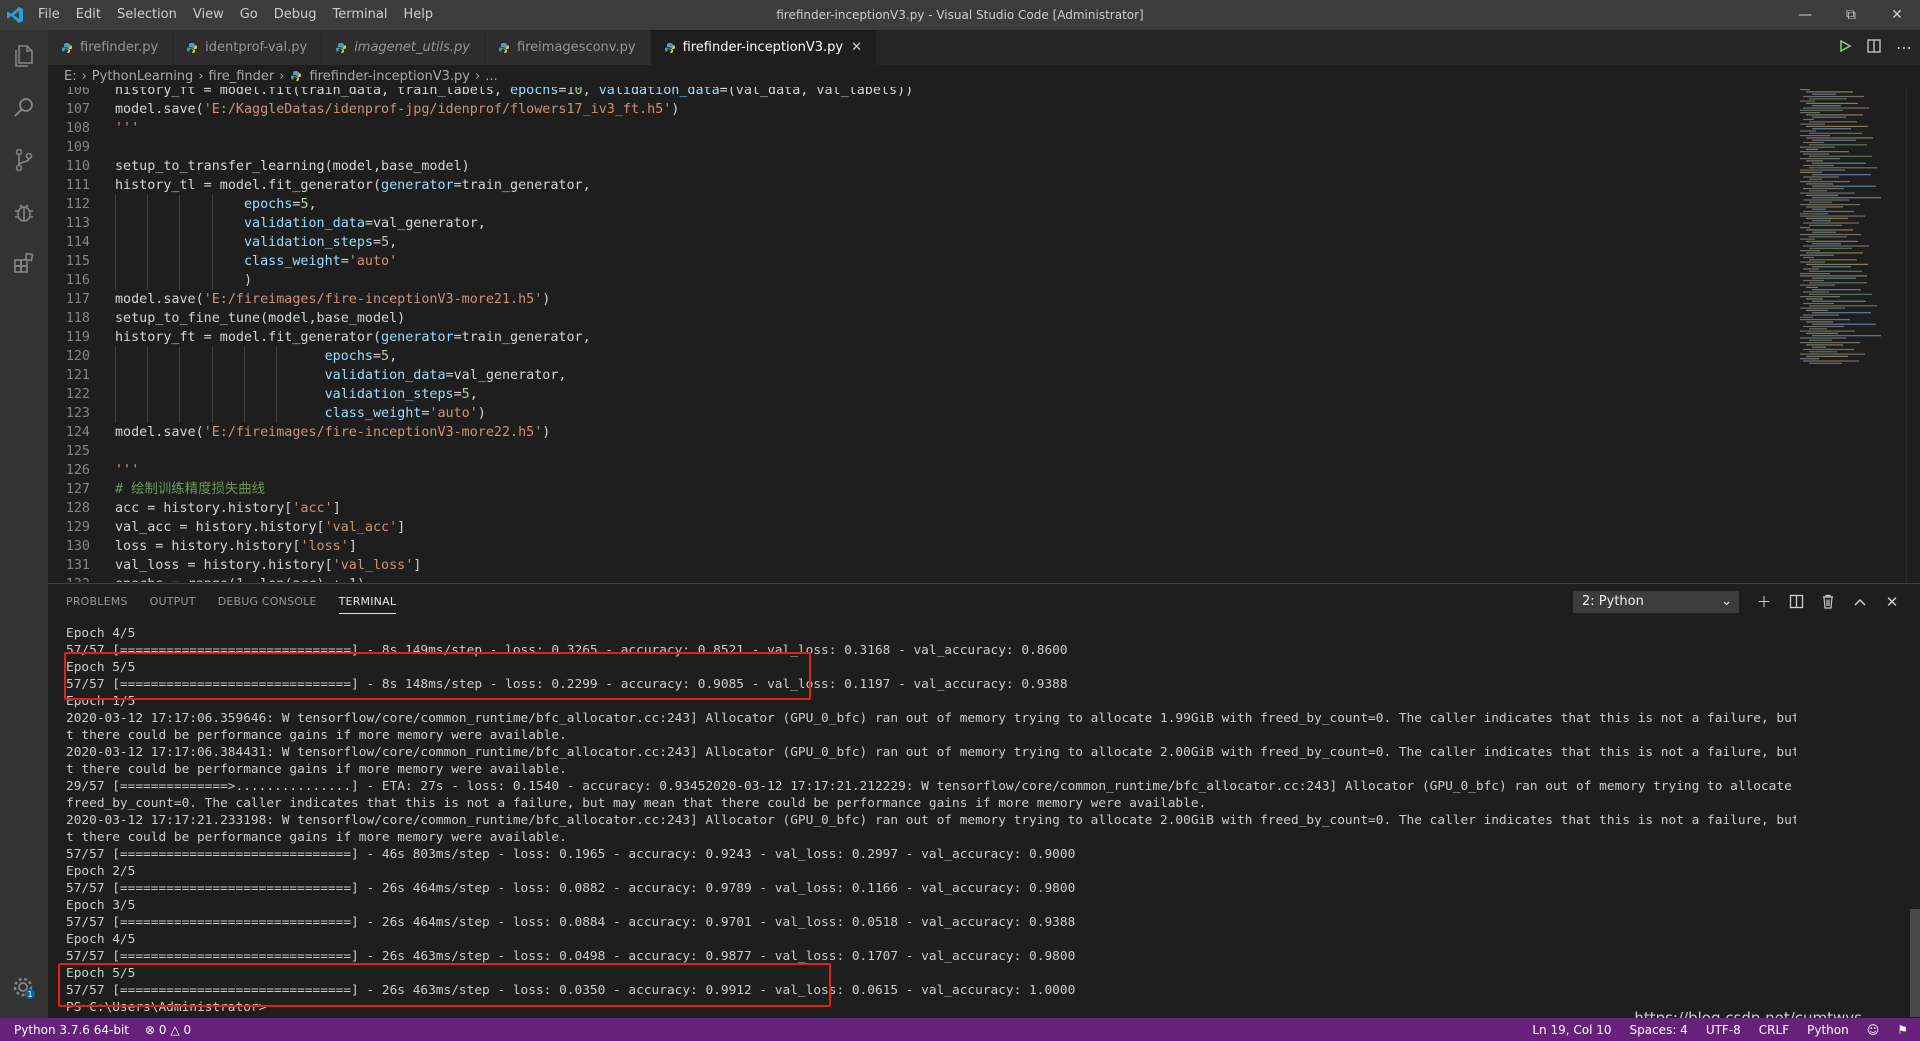  What do you see at coordinates (367, 602) in the screenshot?
I see `tab-terminal: TERMINAL` at bounding box center [367, 602].